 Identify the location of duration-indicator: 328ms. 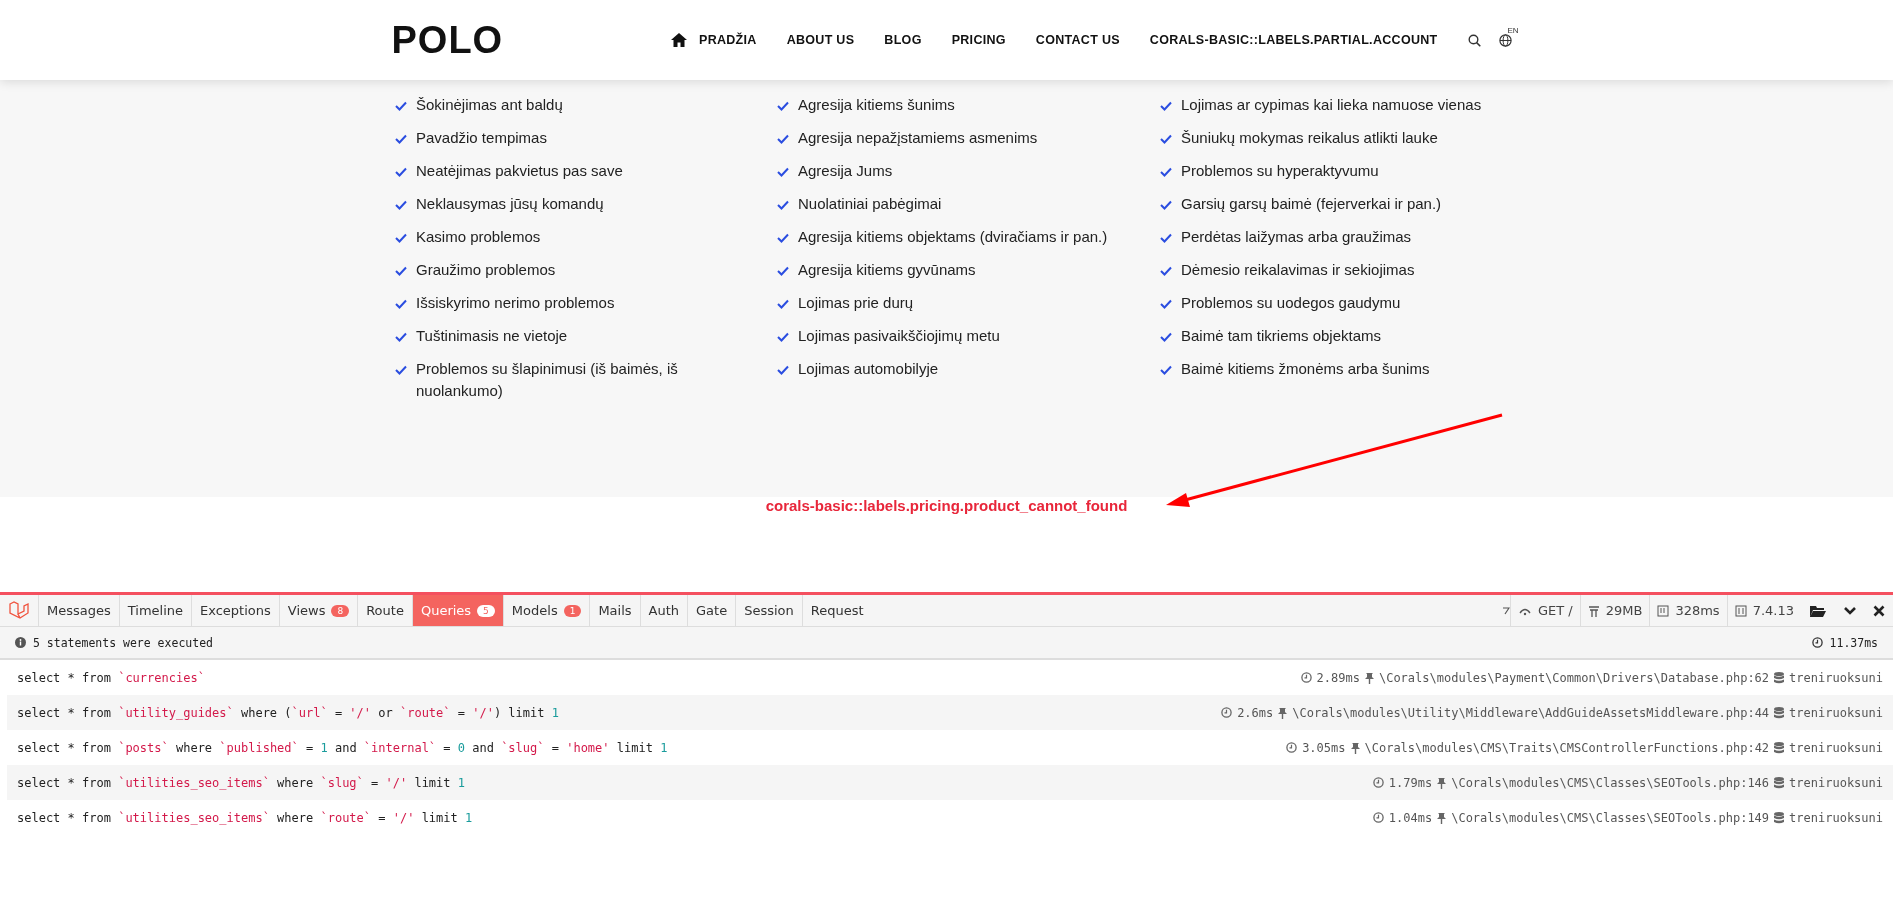
(1688, 610).